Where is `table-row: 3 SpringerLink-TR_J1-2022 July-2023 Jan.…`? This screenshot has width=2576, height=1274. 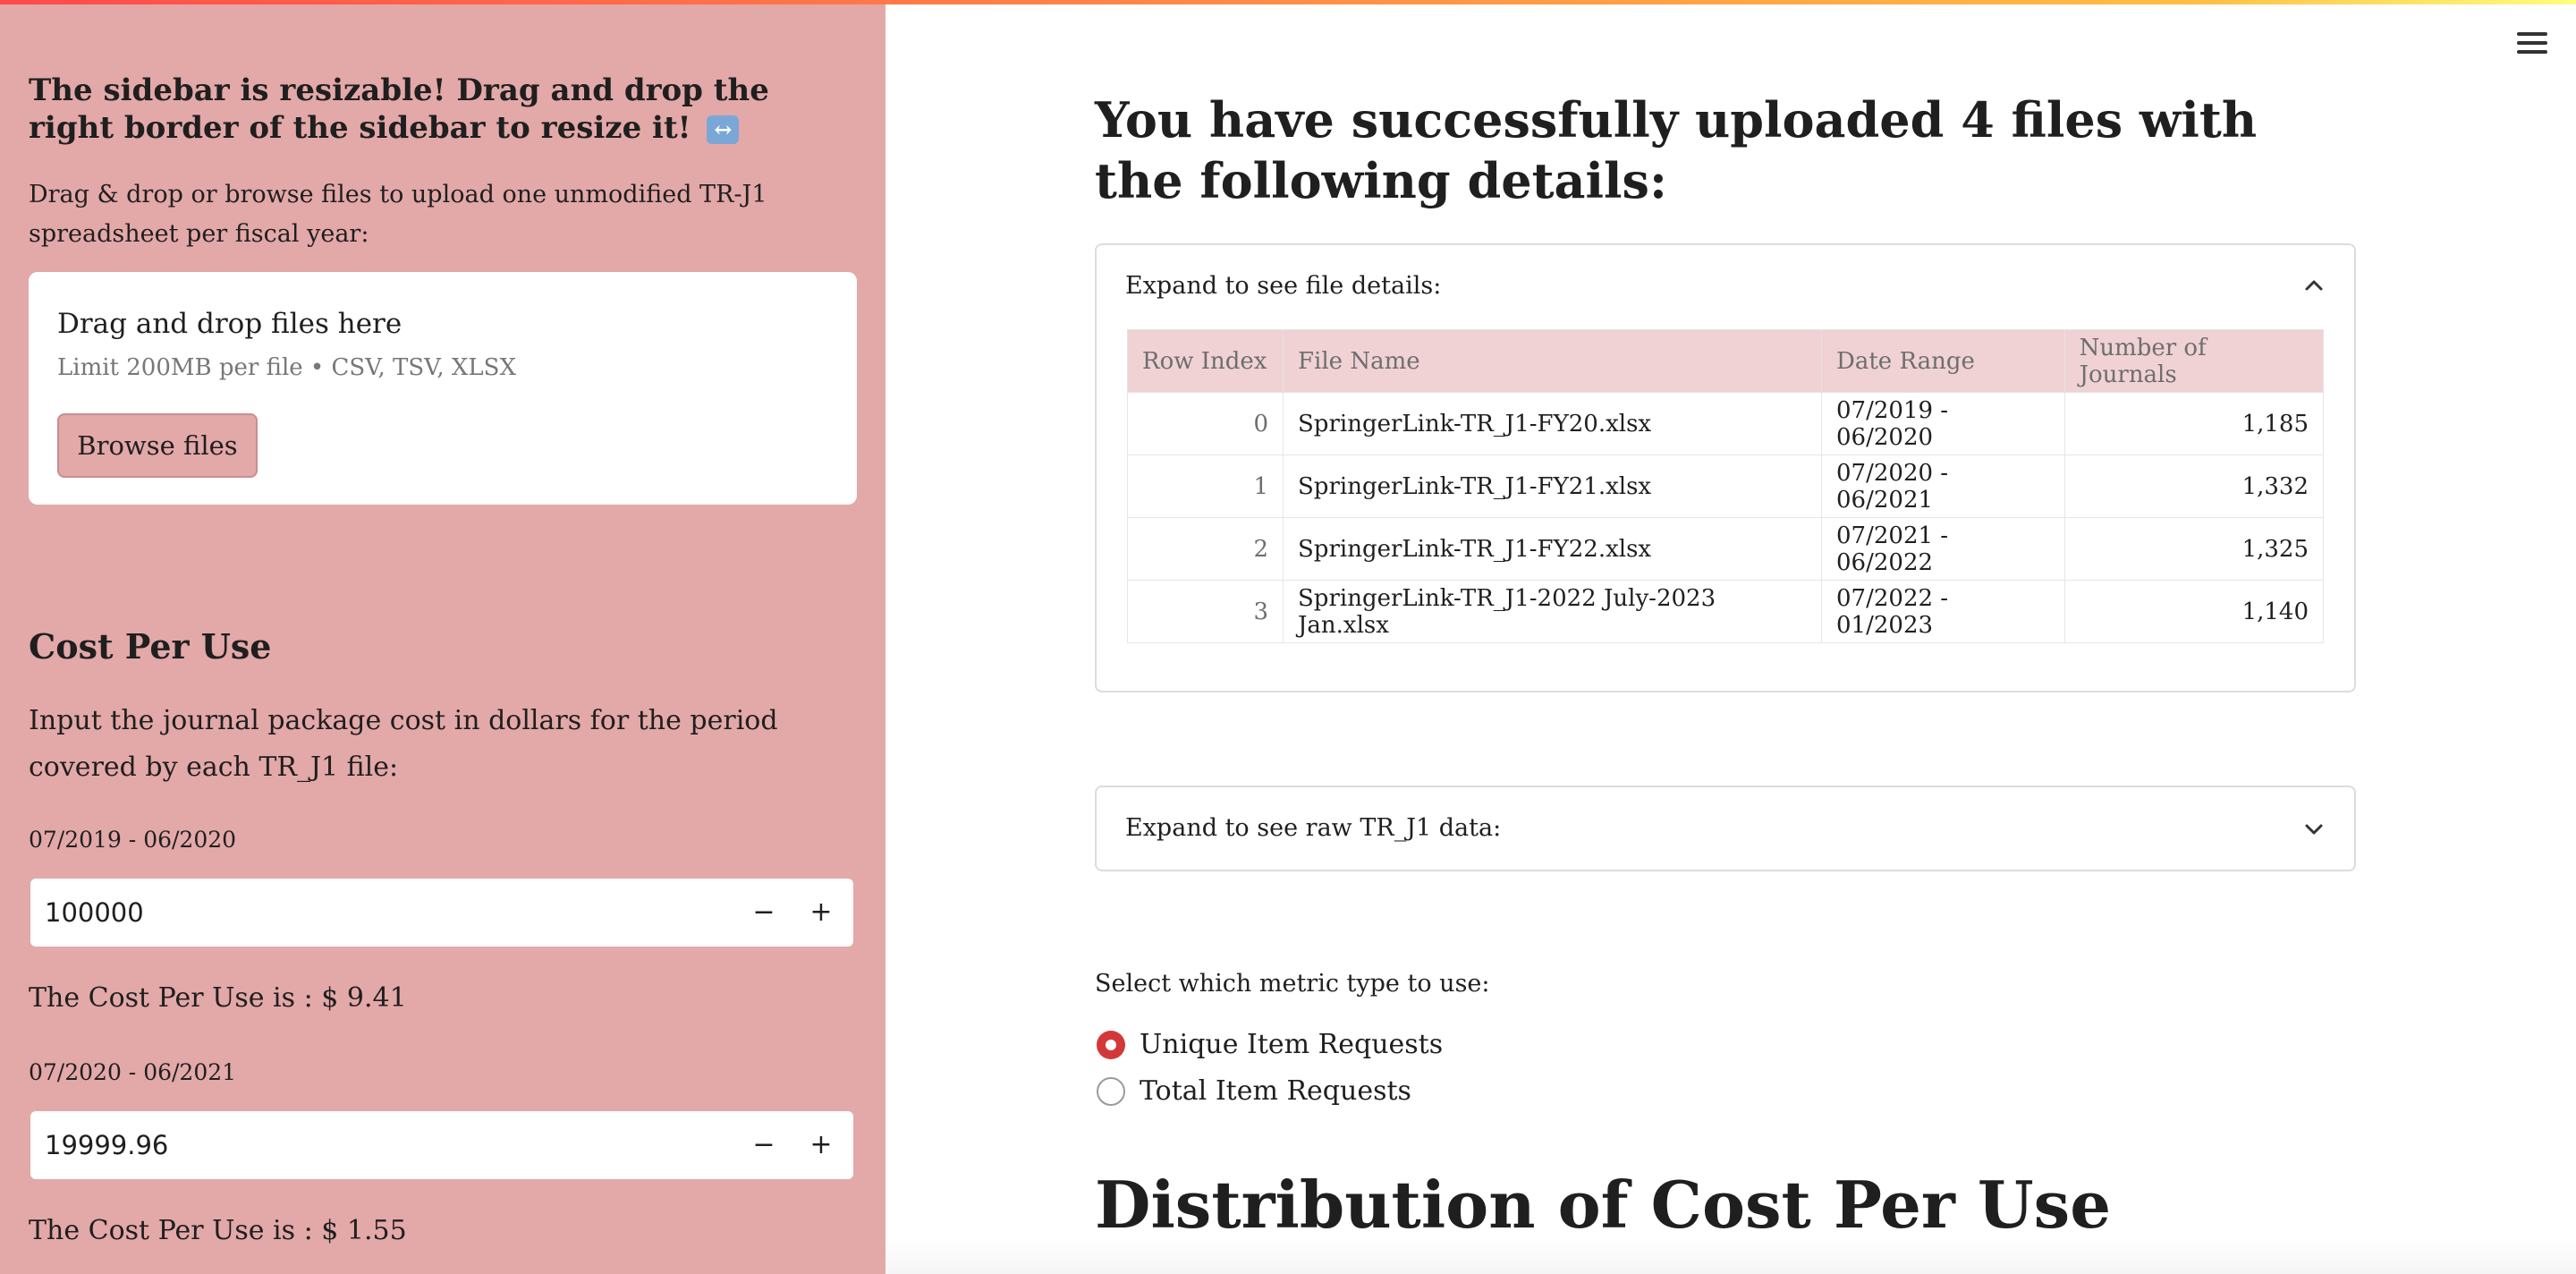 table-row: 3 SpringerLink-TR_J1-2022 July-2023 Jan.… is located at coordinates (1726, 611).